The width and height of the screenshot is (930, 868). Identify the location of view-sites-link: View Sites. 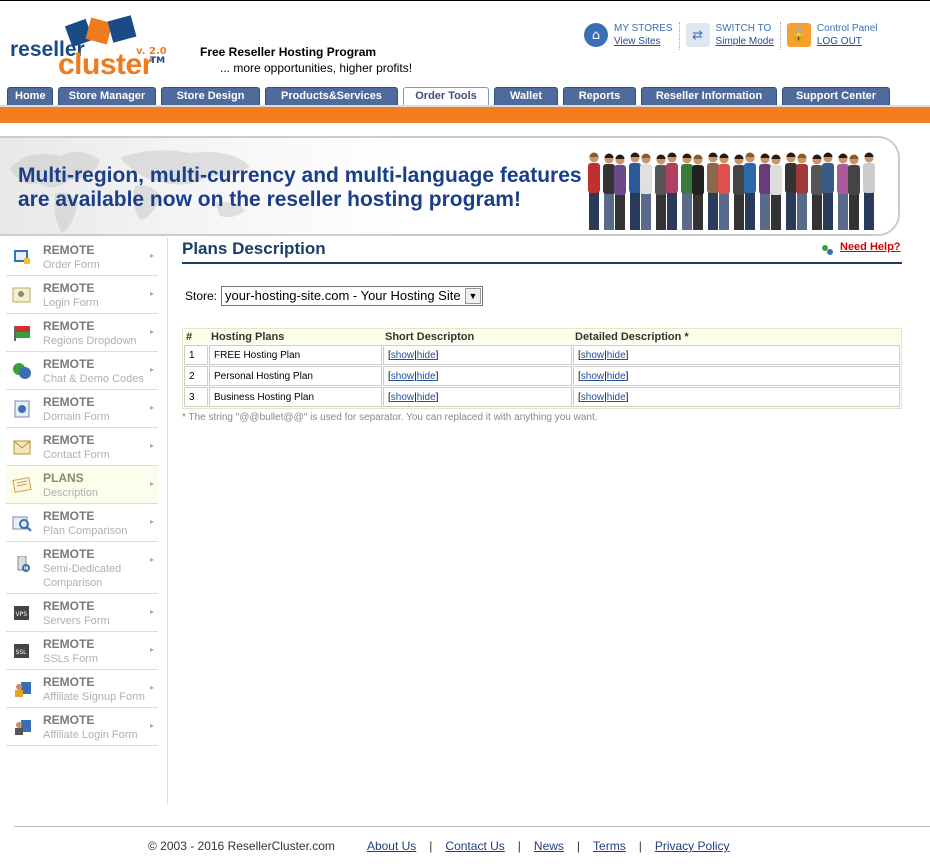
(643, 41).